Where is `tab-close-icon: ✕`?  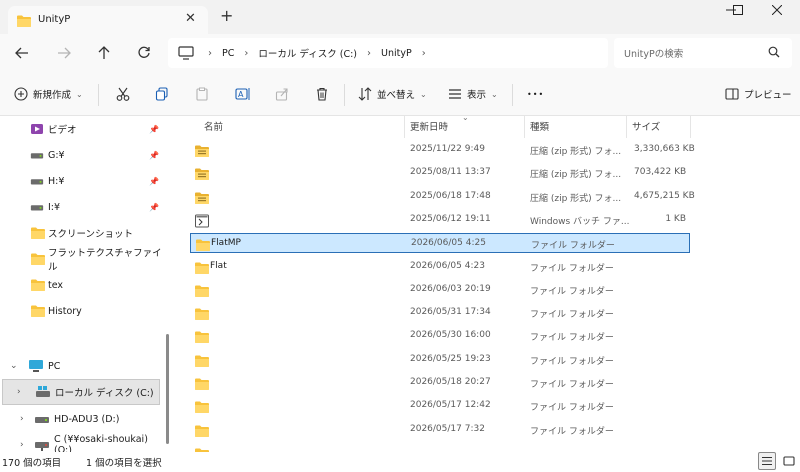 tab-close-icon: ✕ is located at coordinates (190, 18).